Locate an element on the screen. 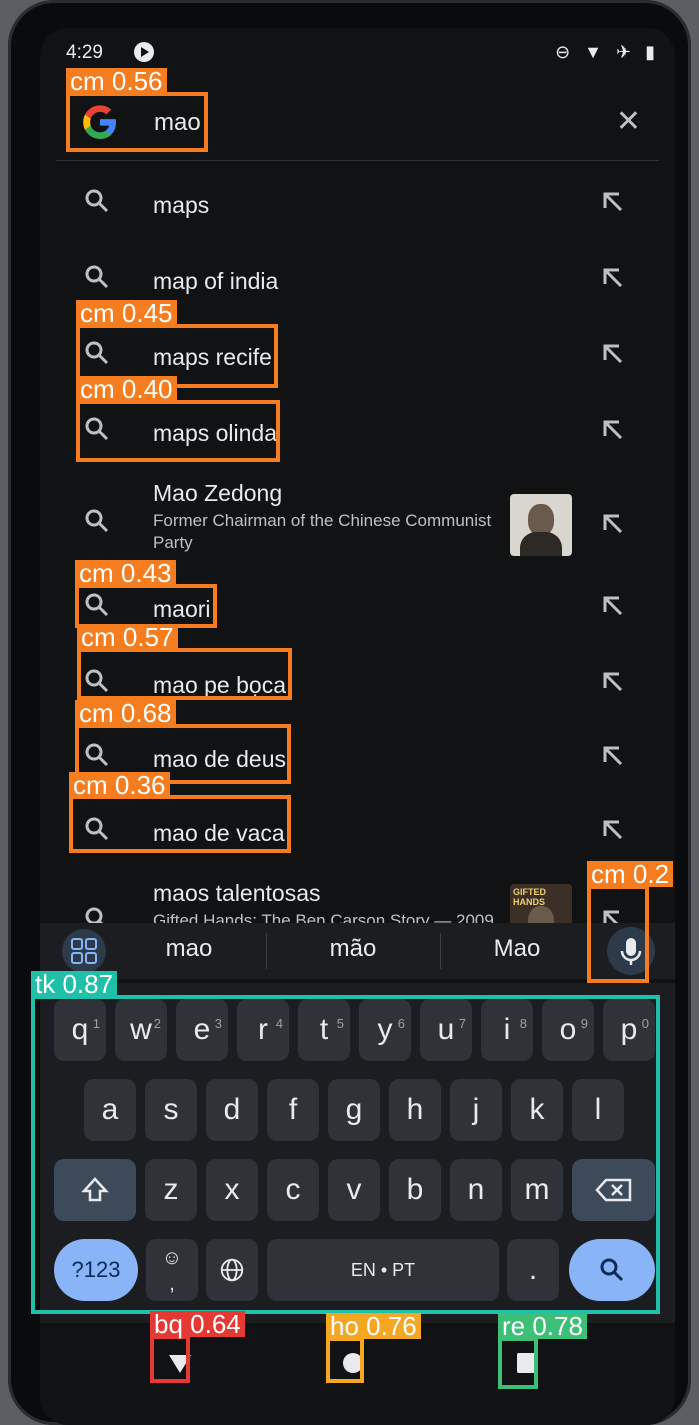 This screenshot has height=1425, width=699. detection-label: cm 0.43 is located at coordinates (125, 573).